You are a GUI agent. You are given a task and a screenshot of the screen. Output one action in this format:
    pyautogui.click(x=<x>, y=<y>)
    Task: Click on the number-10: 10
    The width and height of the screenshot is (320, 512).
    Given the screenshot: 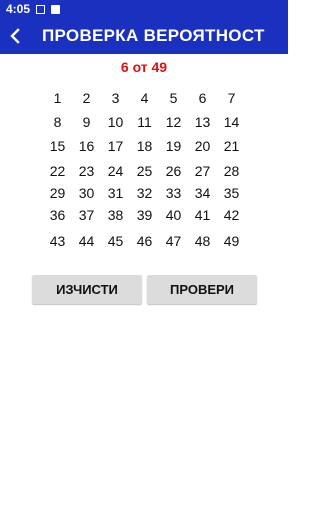 What is the action you would take?
    pyautogui.click(x=115, y=122)
    